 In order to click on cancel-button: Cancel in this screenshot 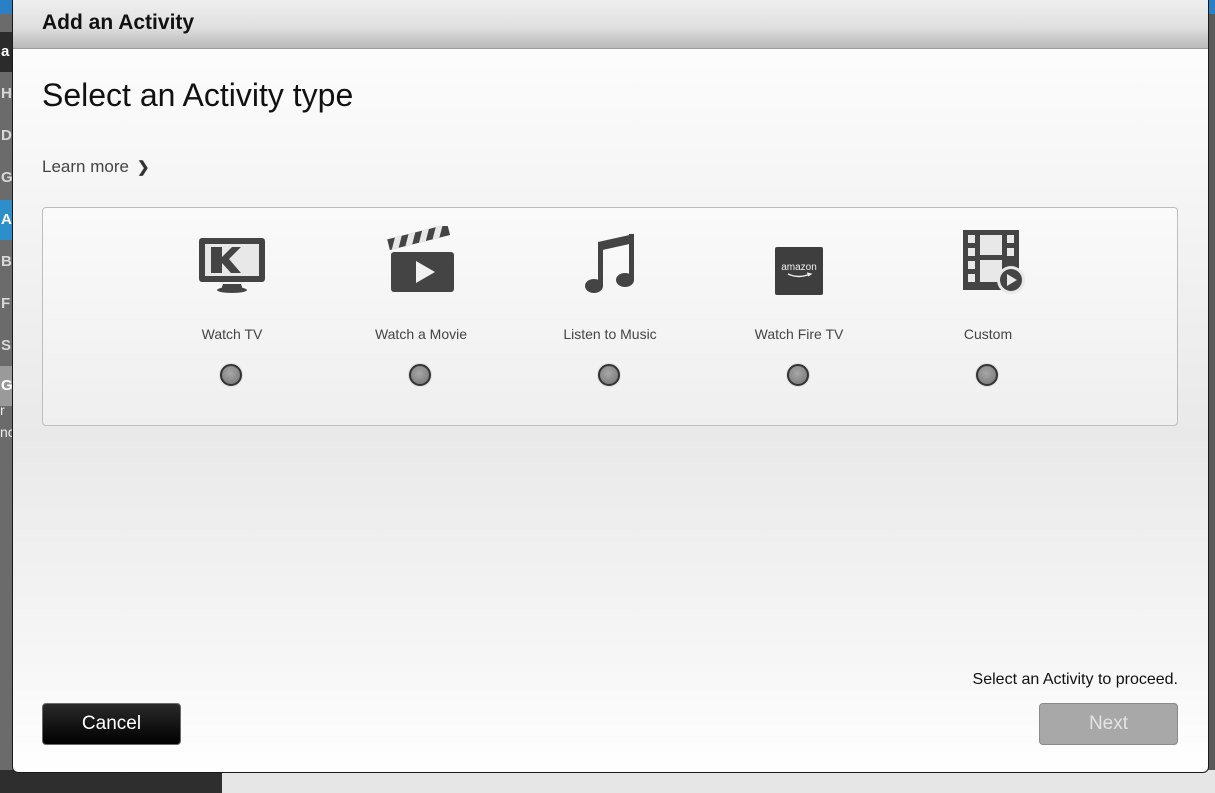, I will do `click(111, 724)`.